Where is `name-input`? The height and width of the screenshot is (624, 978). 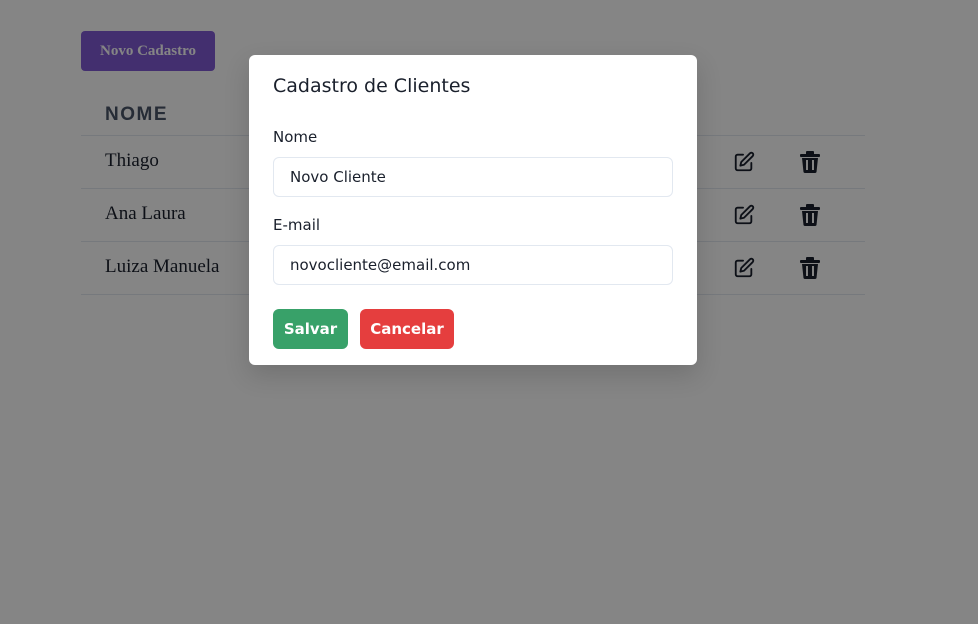 name-input is located at coordinates (473, 177).